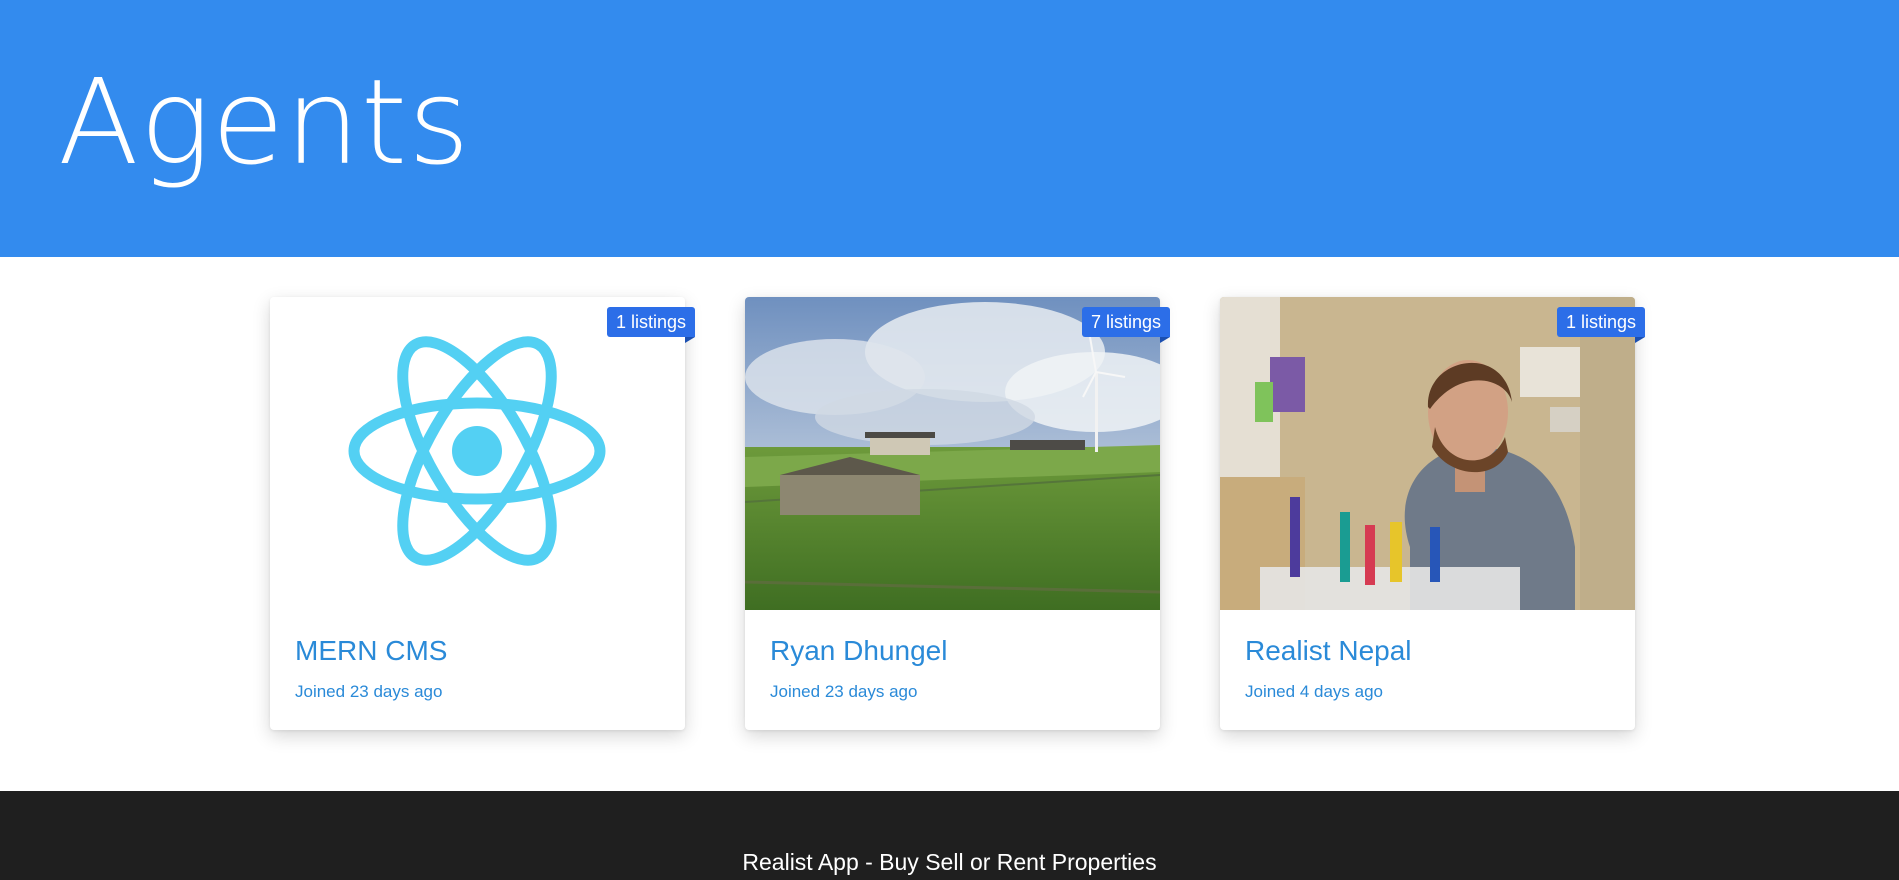 This screenshot has height=880, width=1899. I want to click on countryside-photo, so click(952, 453).